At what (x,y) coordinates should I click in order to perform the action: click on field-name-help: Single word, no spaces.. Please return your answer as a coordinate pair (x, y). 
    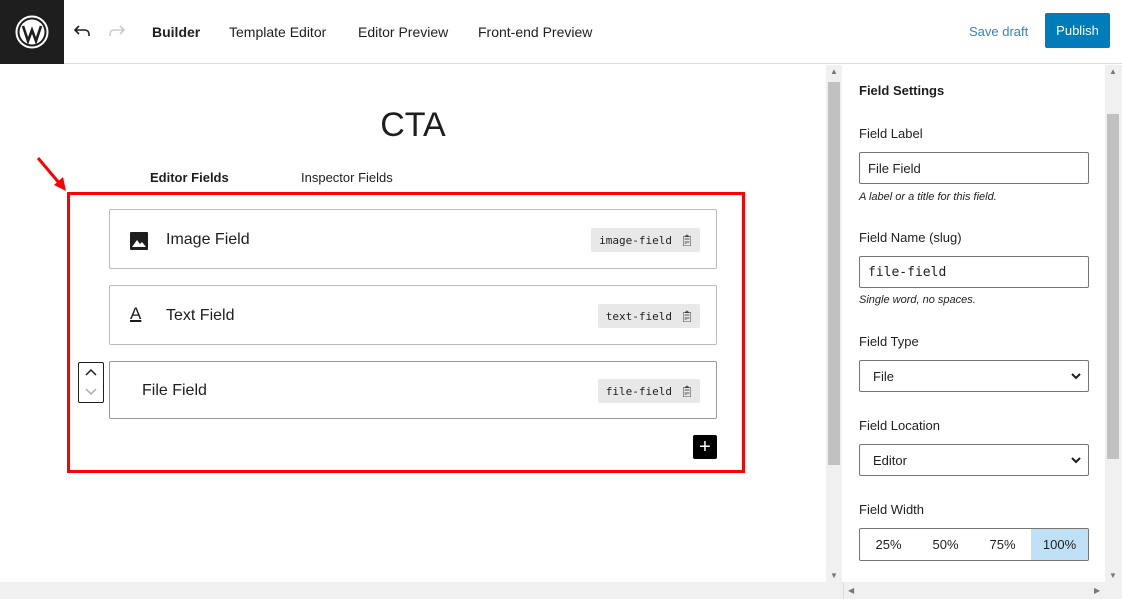
    Looking at the image, I should click on (917, 300).